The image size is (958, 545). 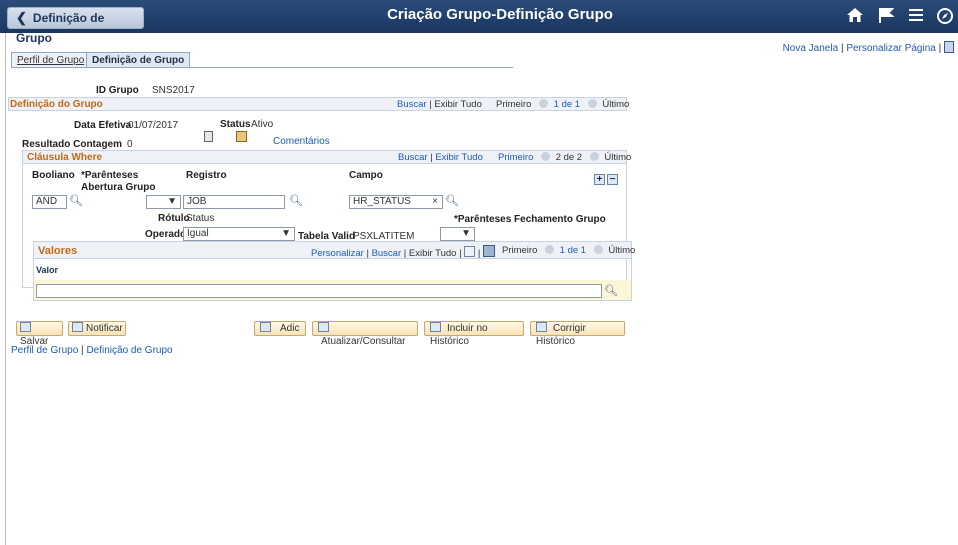 I want to click on help-icon, so click(x=949, y=47).